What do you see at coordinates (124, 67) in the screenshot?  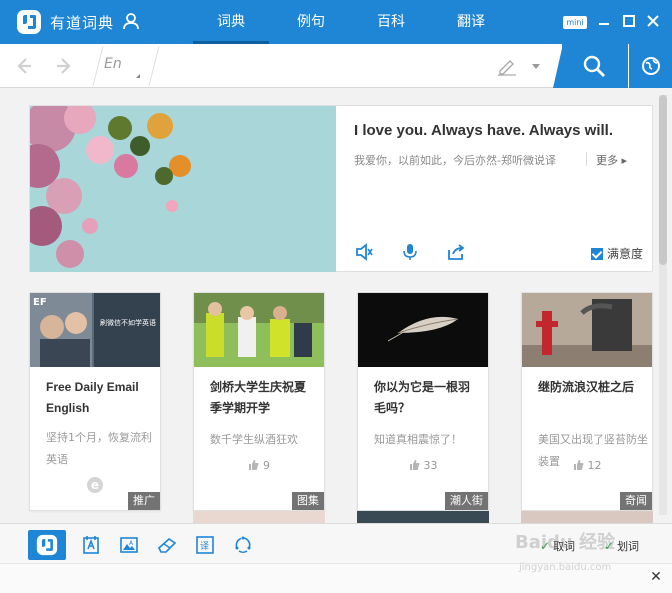 I see `language-select: En` at bounding box center [124, 67].